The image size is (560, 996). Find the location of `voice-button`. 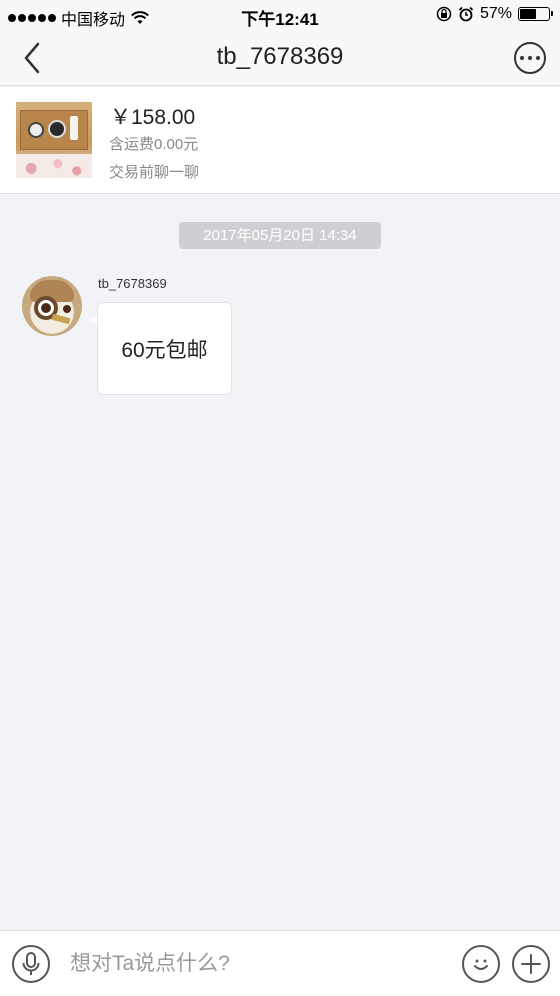

voice-button is located at coordinates (31, 964).